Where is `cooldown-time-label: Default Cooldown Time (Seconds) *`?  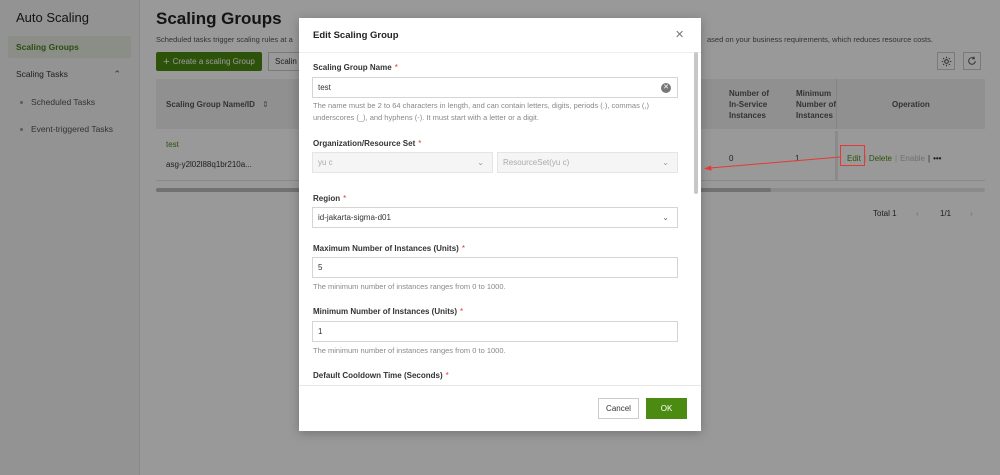 cooldown-time-label: Default Cooldown Time (Seconds) * is located at coordinates (381, 375).